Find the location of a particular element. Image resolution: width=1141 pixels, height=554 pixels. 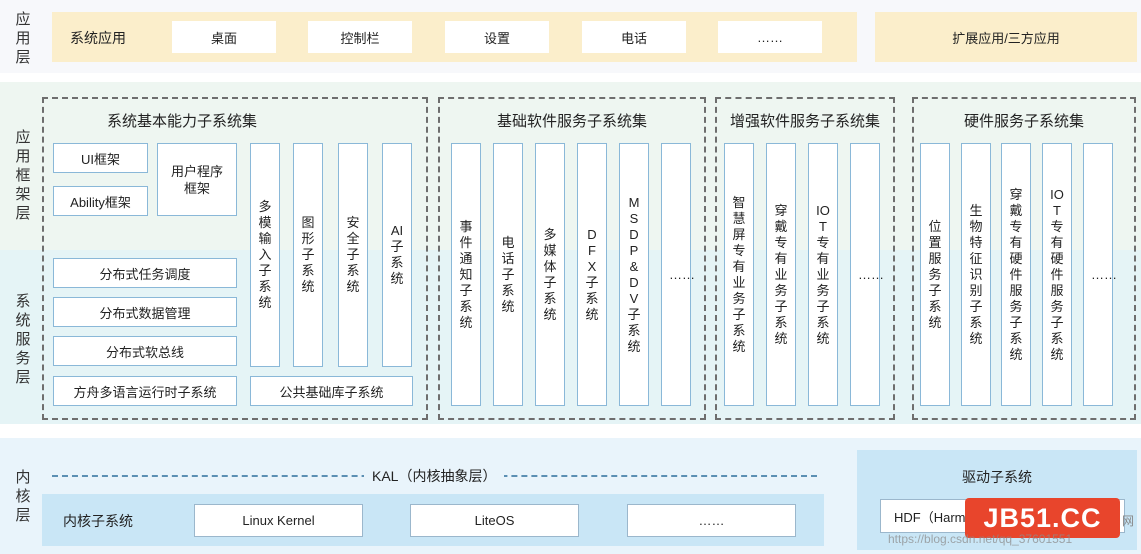

biometrics-subsystem: 生物特征识别子系统 is located at coordinates (976, 274).